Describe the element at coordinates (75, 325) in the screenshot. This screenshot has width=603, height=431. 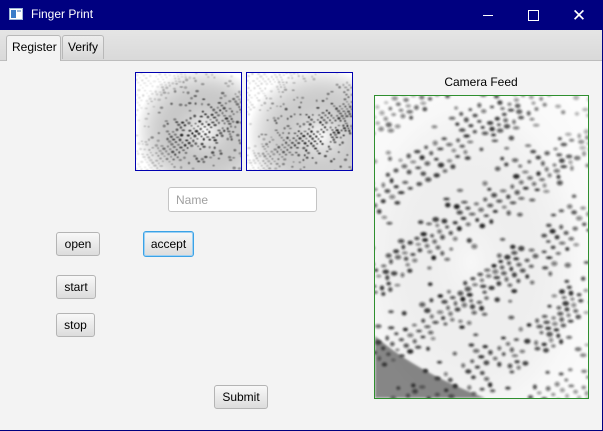
I see `stop-button: stop` at that location.